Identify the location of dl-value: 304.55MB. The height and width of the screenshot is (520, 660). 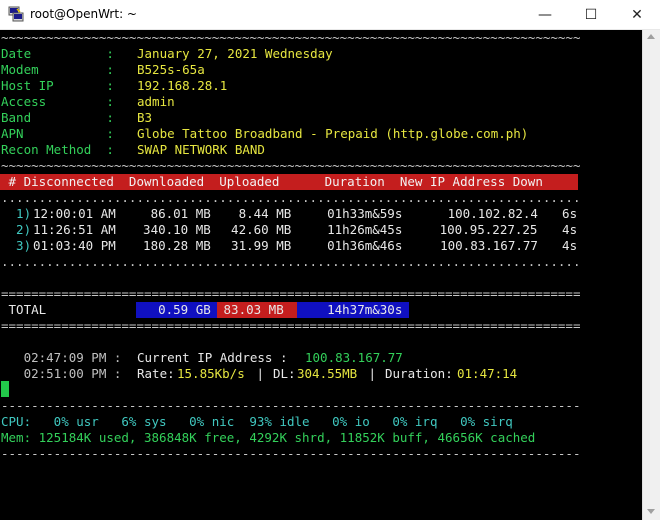
(327, 373).